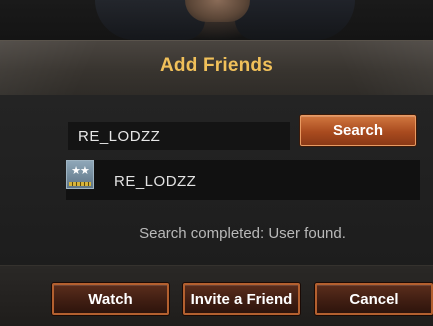 The image size is (433, 326). I want to click on rank-stars-icon: ★★, so click(80, 171).